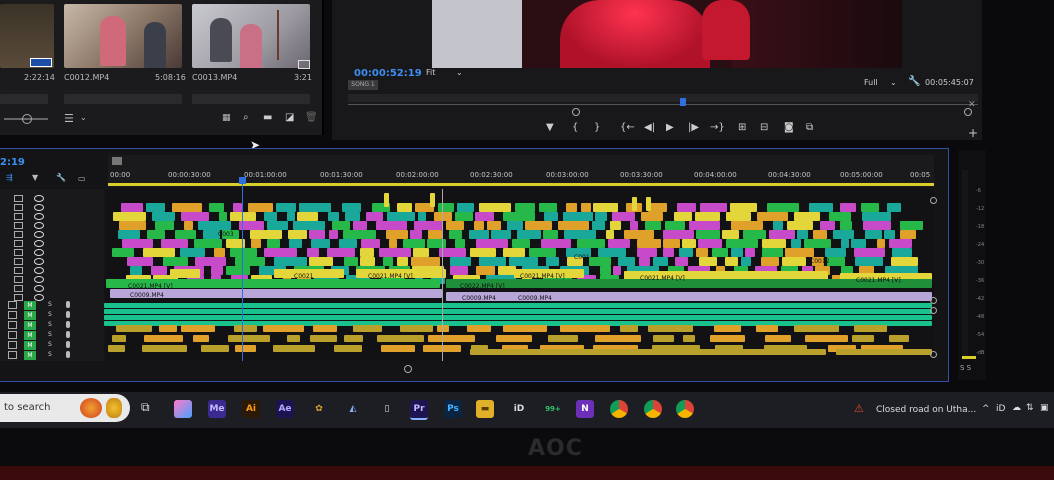 This screenshot has width=1054, height=480. I want to click on app-chrome-icon, so click(685, 409).